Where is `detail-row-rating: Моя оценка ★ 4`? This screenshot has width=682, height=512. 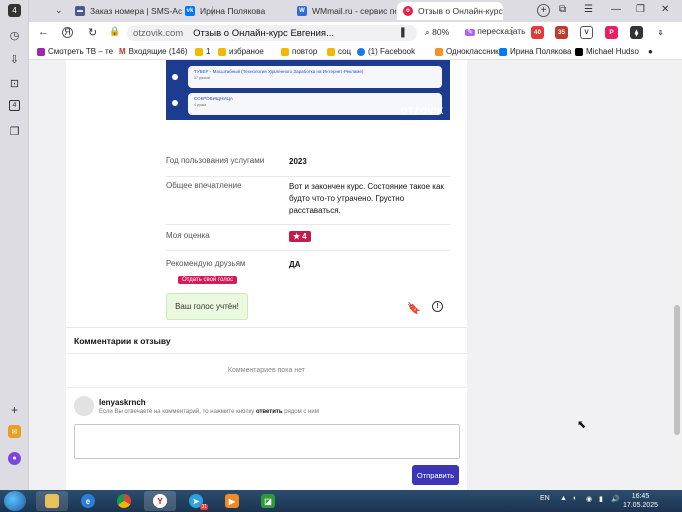 detail-row-rating: Моя оценка ★ 4 is located at coordinates (308, 241).